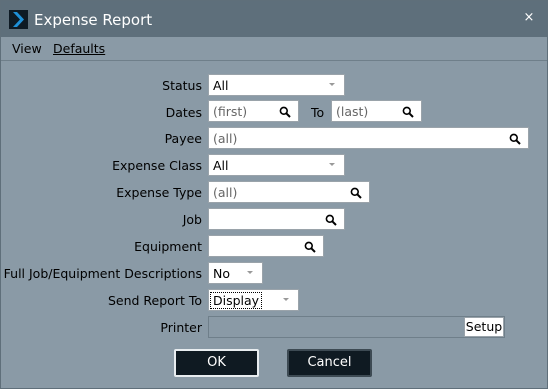 The height and width of the screenshot is (389, 548). What do you see at coordinates (27, 48) in the screenshot?
I see `menu-view: View` at bounding box center [27, 48].